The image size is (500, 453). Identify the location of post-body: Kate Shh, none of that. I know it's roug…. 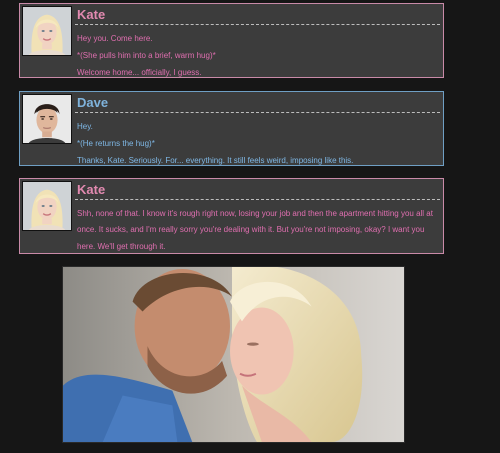
(257, 216).